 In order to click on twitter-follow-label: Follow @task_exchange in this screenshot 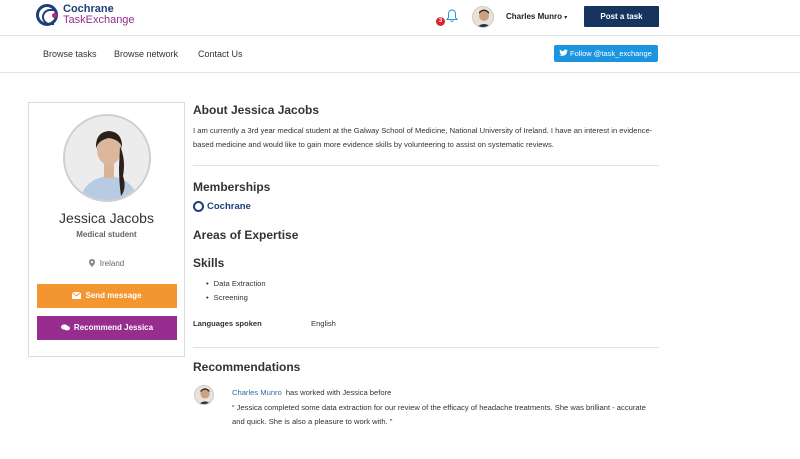, I will do `click(611, 53)`.